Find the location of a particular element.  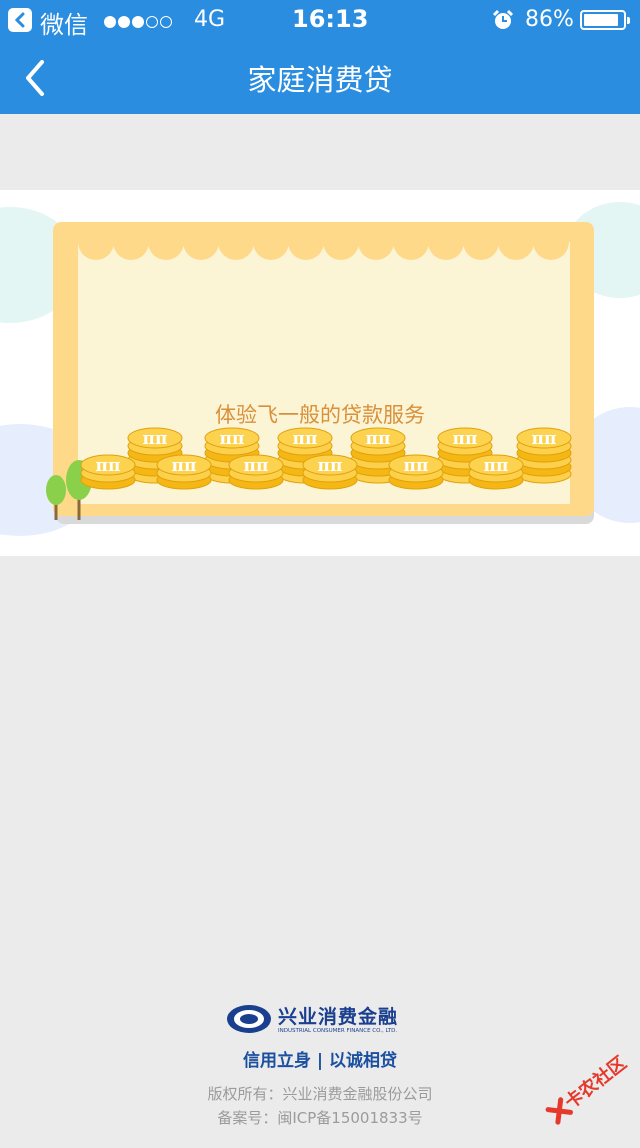

back-to-app-label: 微信 is located at coordinates (64, 22).